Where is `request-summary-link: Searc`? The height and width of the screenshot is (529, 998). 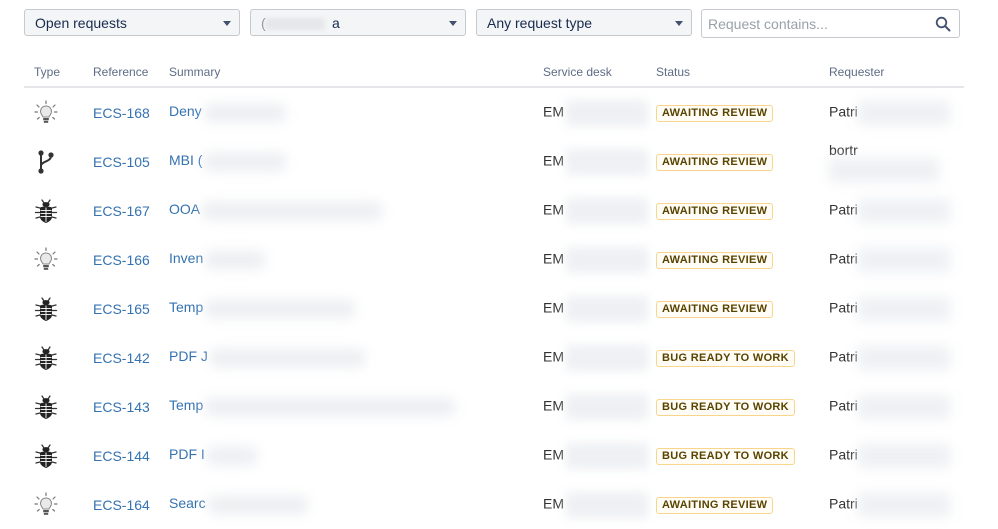 request-summary-link: Searc is located at coordinates (187, 503).